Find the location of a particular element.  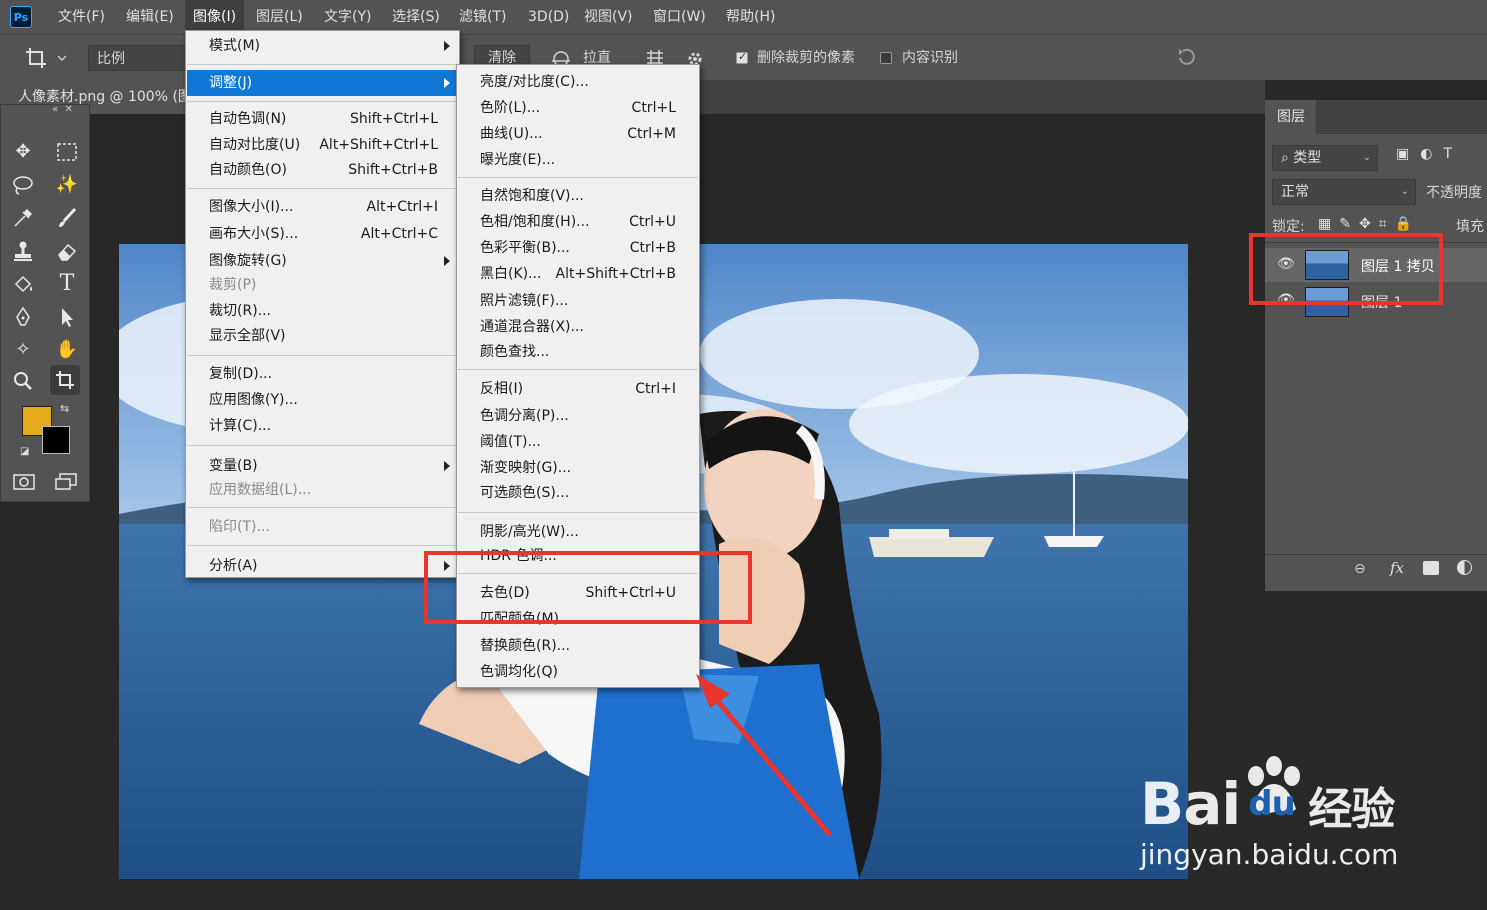

menu-item: 黑白(K)... Alt+Shift+Ctrl+B is located at coordinates (578, 274).